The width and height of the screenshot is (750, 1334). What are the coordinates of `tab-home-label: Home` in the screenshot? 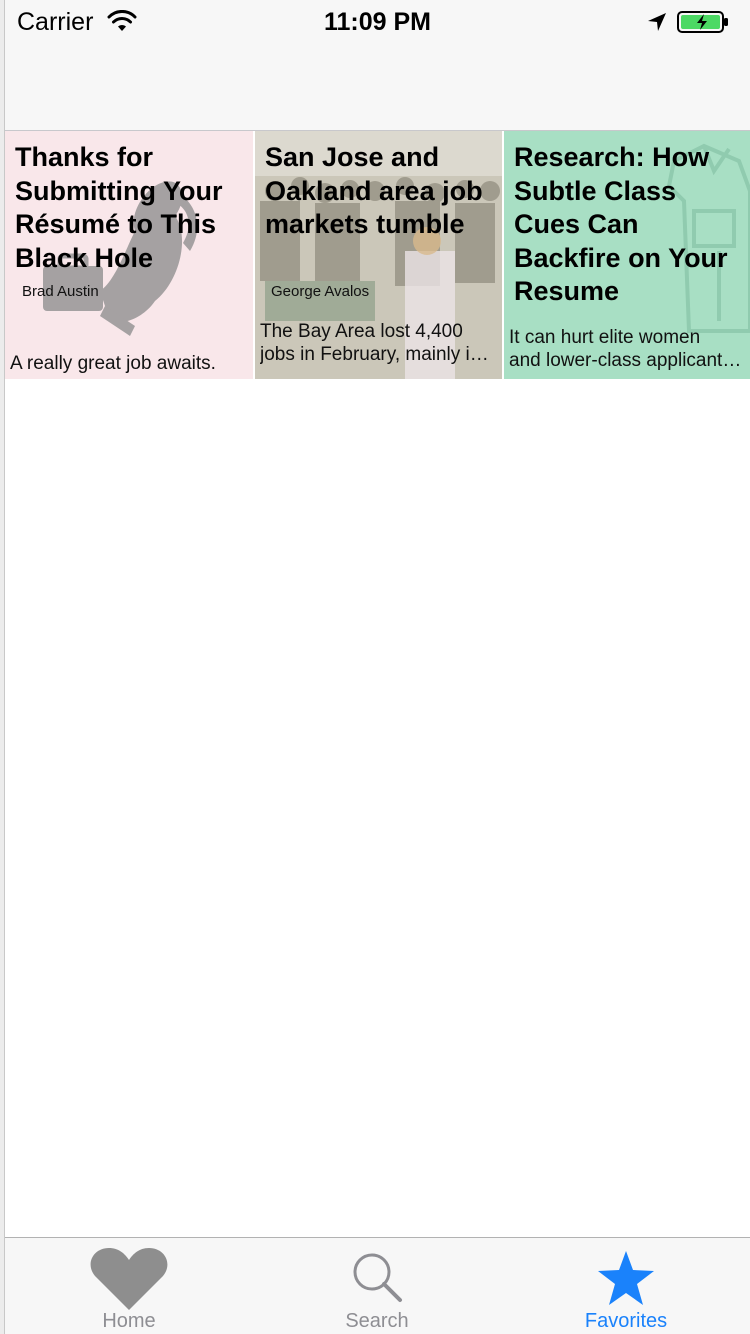 It's located at (129, 1321).